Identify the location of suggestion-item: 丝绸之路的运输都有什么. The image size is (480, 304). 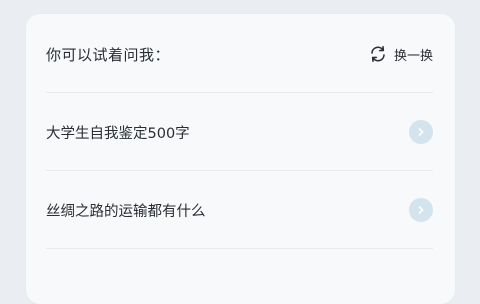
(239, 210).